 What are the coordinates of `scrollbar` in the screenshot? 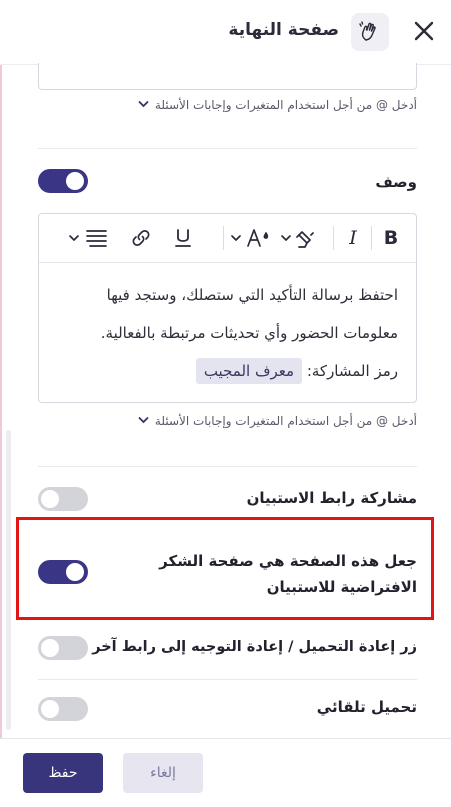 It's located at (8, 580).